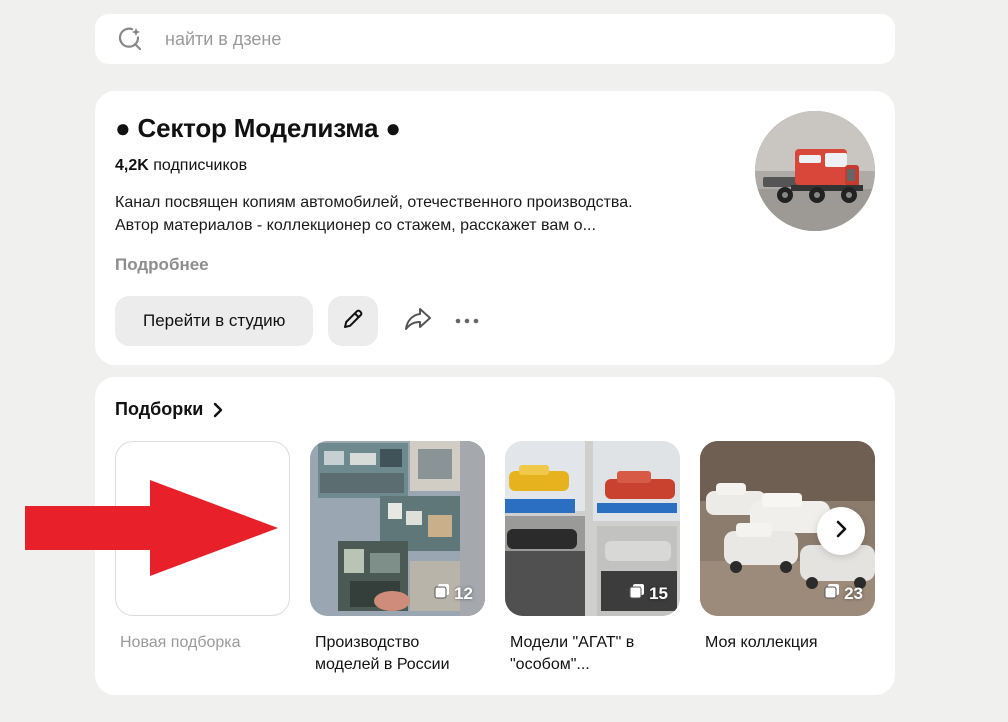  I want to click on collection-tile: 12 Производство моделей в России, so click(397, 558).